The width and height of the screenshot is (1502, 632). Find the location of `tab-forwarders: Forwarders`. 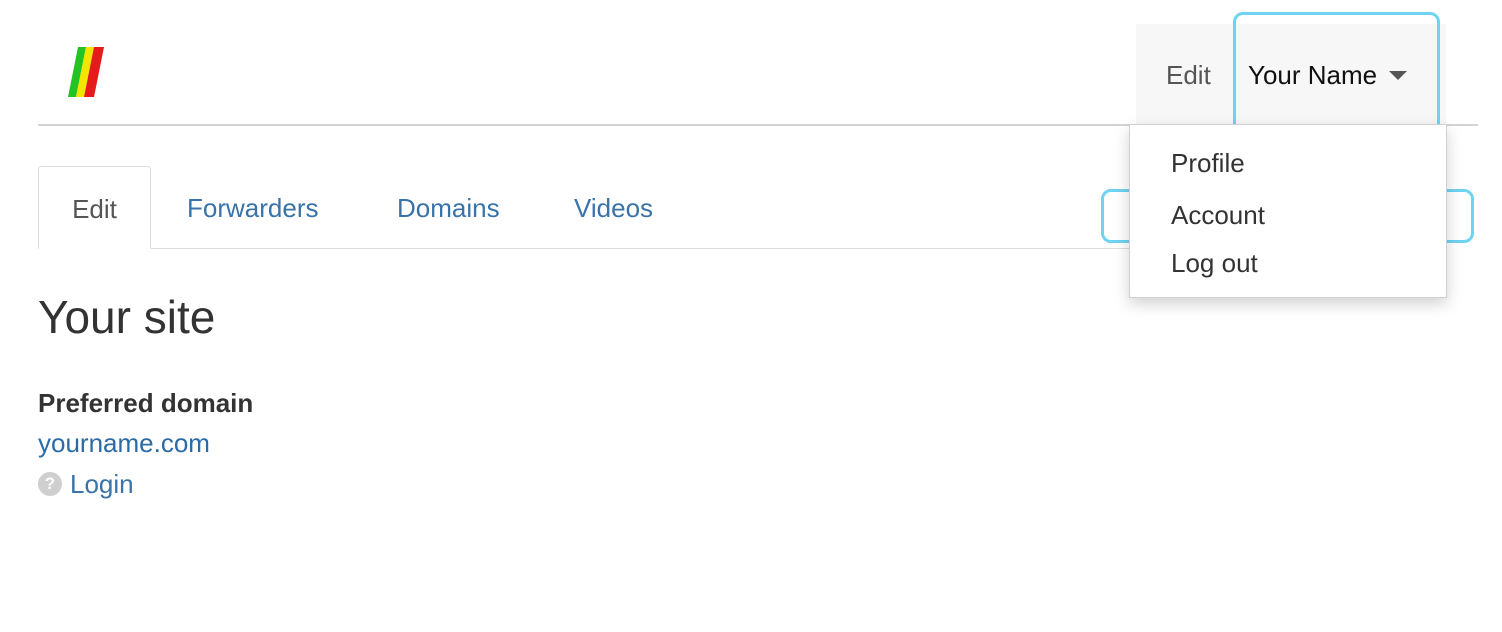

tab-forwarders: Forwarders is located at coordinates (252, 207).